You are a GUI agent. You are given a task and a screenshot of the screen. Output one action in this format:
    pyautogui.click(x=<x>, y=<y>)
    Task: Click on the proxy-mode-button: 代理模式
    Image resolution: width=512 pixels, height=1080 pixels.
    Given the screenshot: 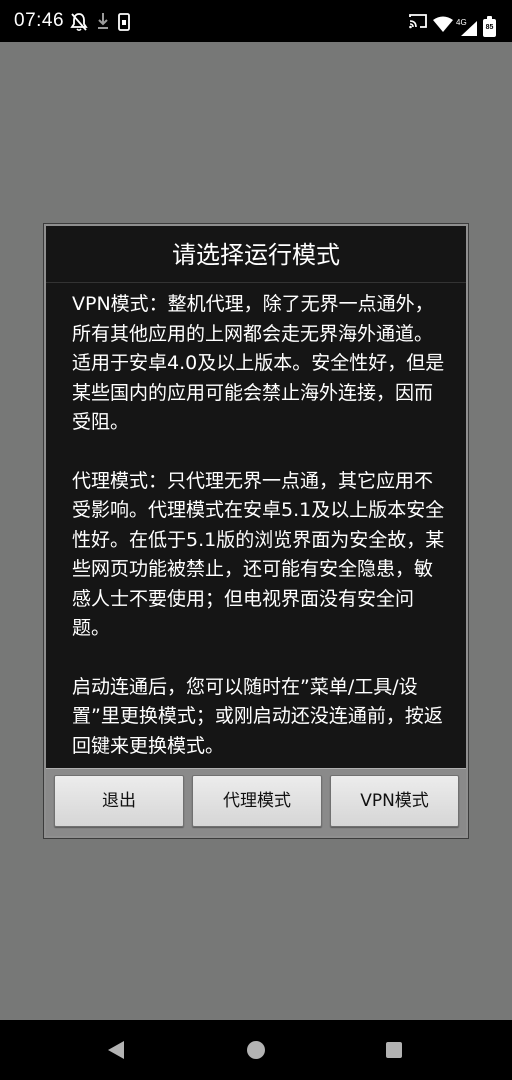 What is the action you would take?
    pyautogui.click(x=257, y=801)
    